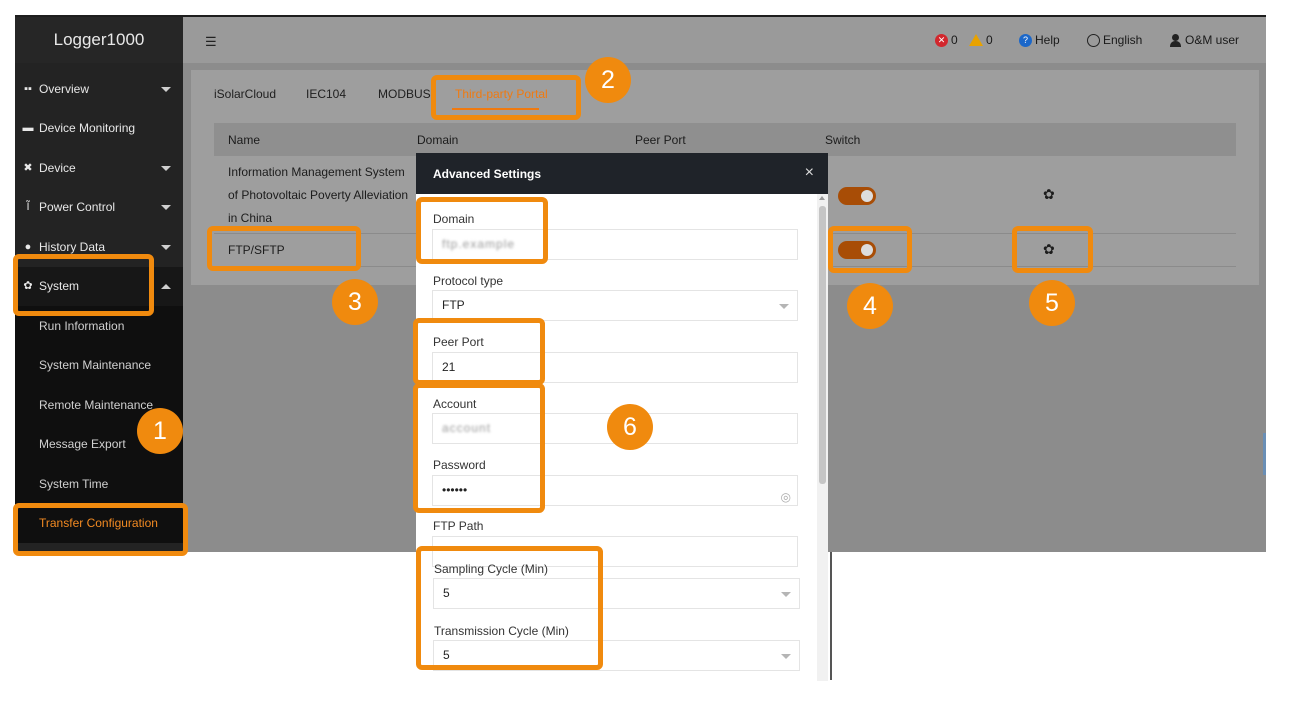  Describe the element at coordinates (284, 248) in the screenshot. I see `highlight-ftp-sftp` at that location.